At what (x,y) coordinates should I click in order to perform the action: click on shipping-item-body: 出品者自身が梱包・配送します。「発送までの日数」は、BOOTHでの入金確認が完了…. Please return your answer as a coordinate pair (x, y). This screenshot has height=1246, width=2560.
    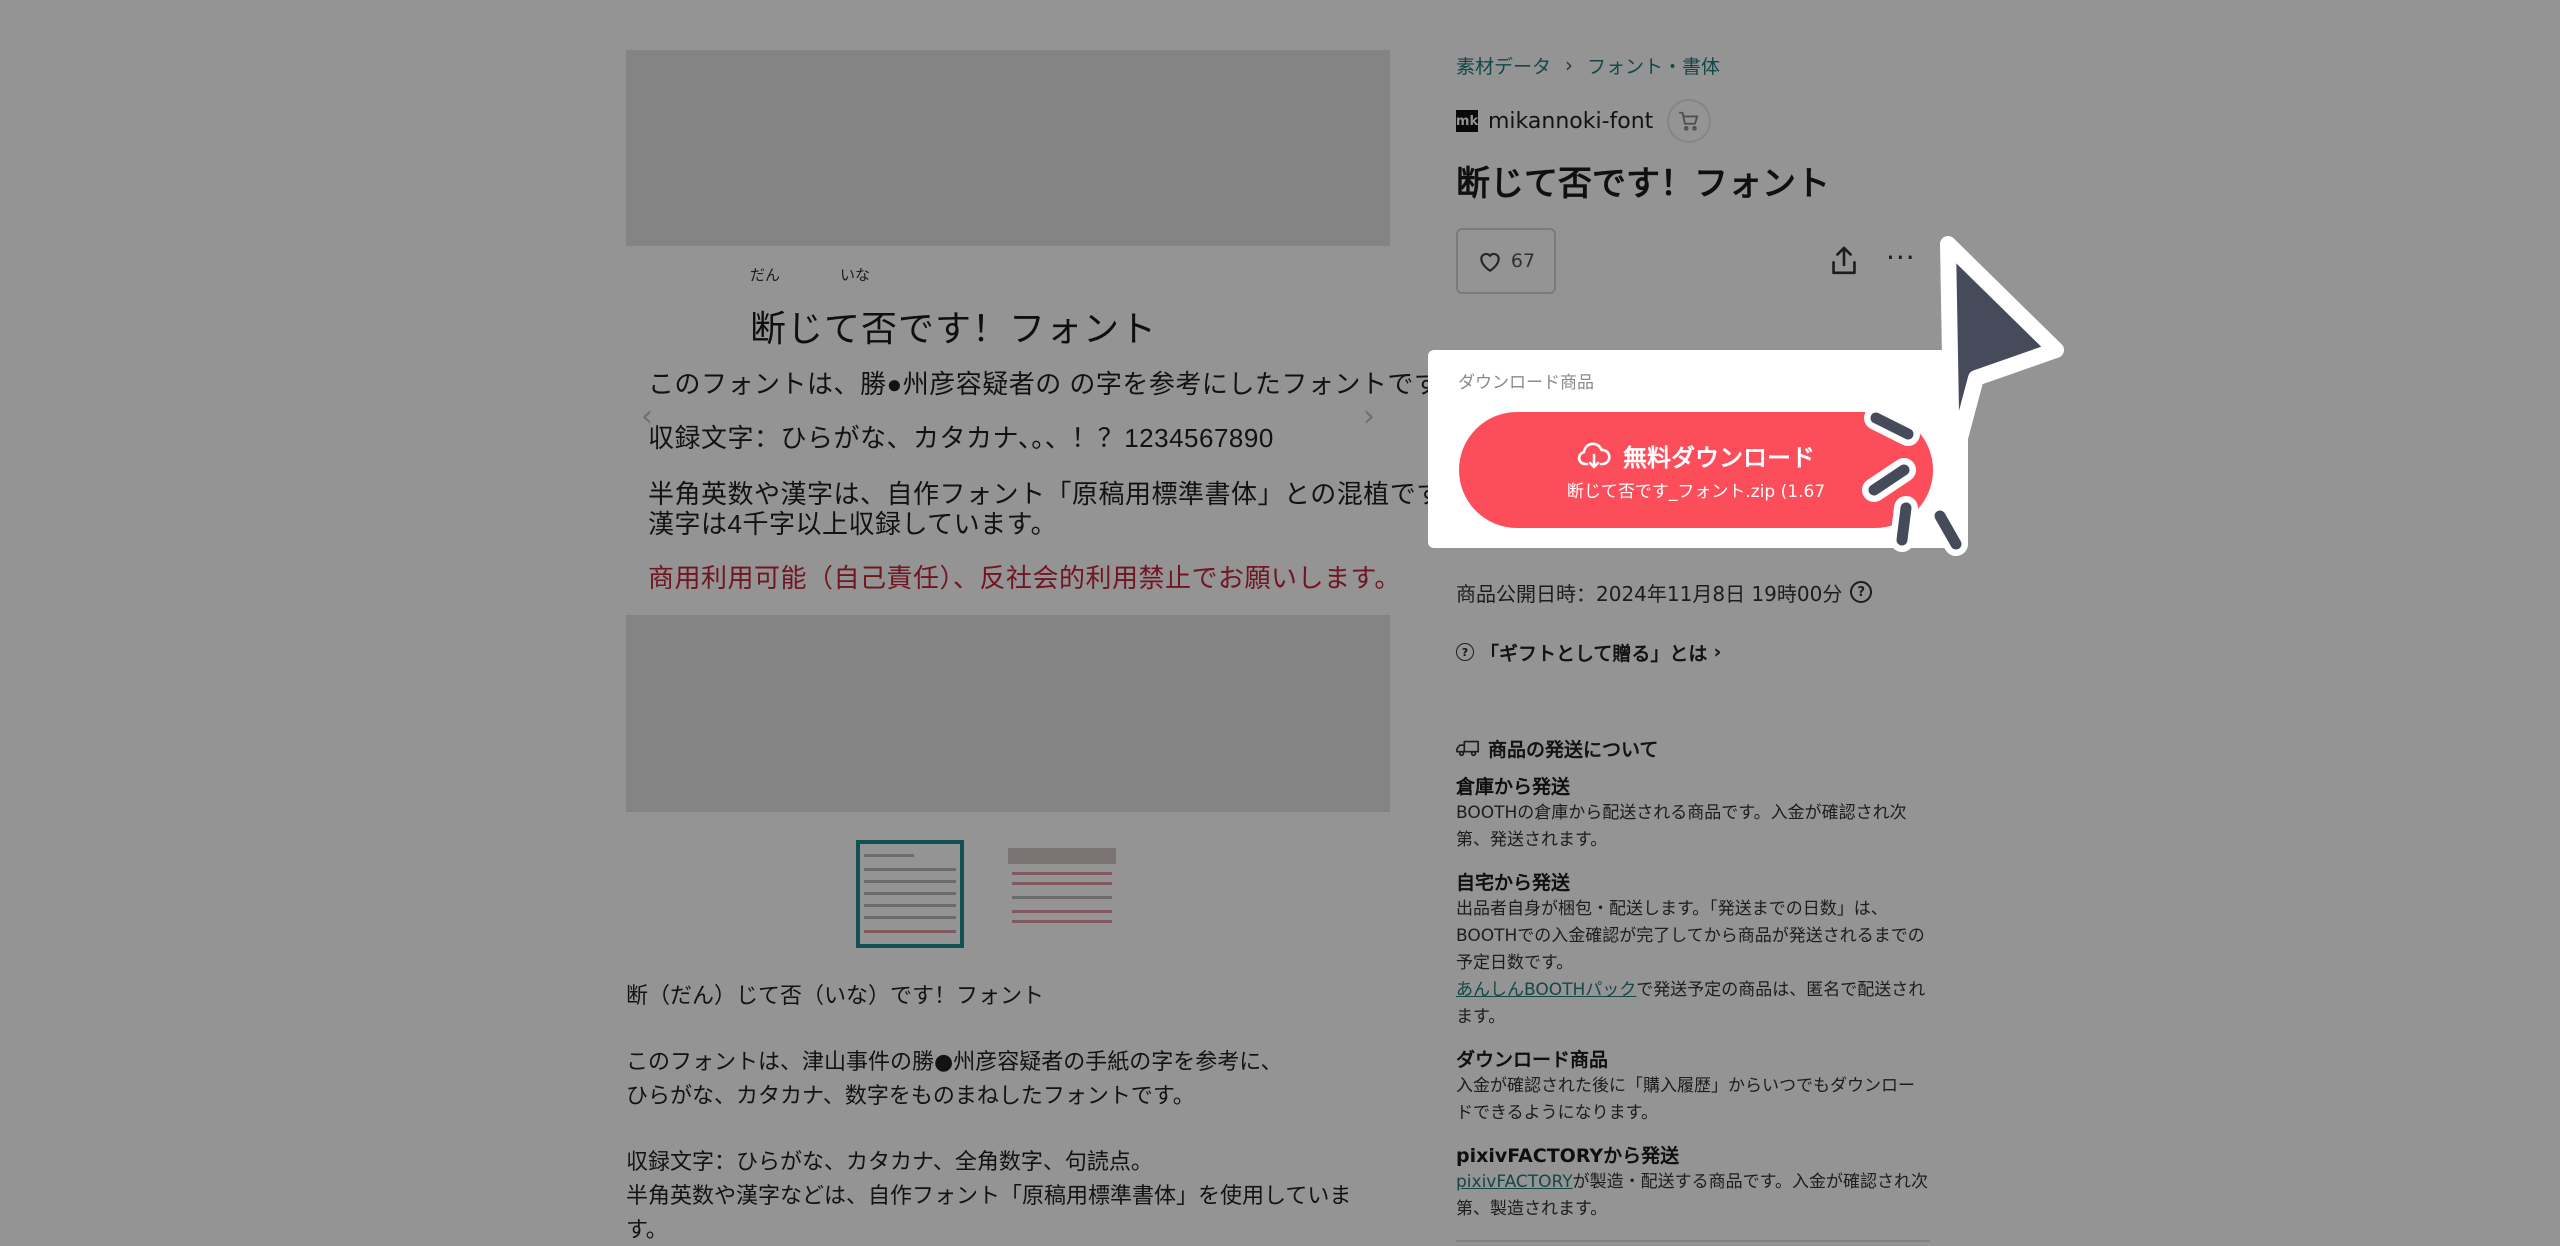
    Looking at the image, I should click on (1690, 936).